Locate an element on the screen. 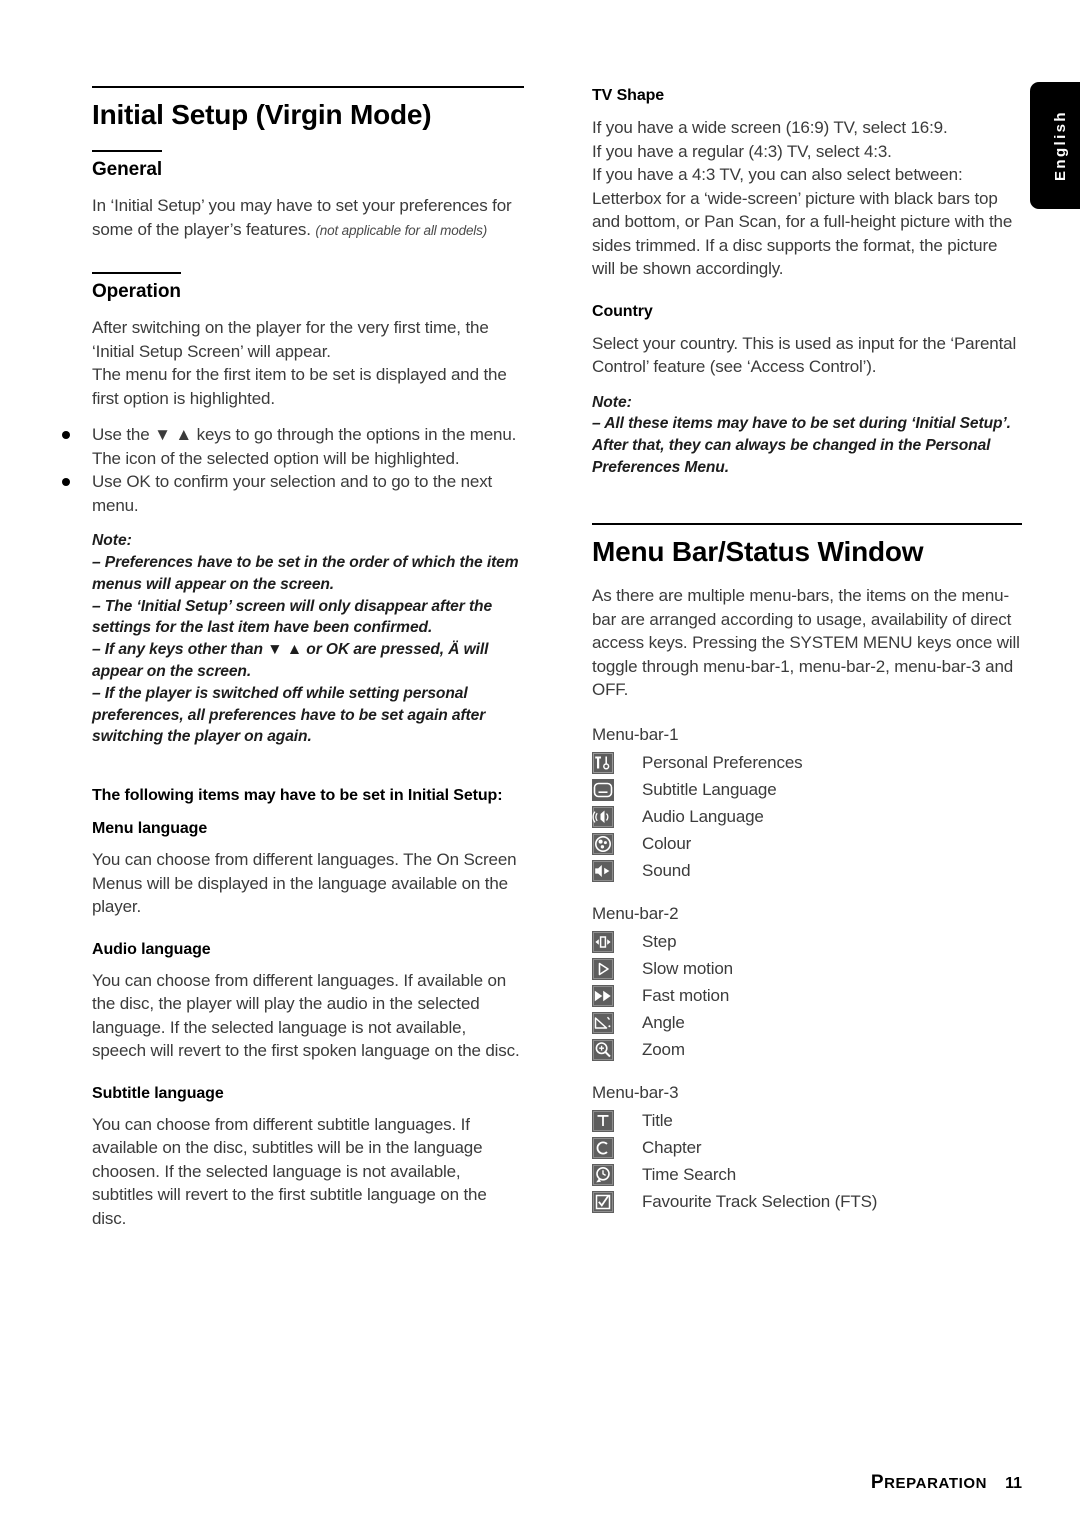 This screenshot has height=1528, width=1080. list-item: Sound is located at coordinates (807, 871).